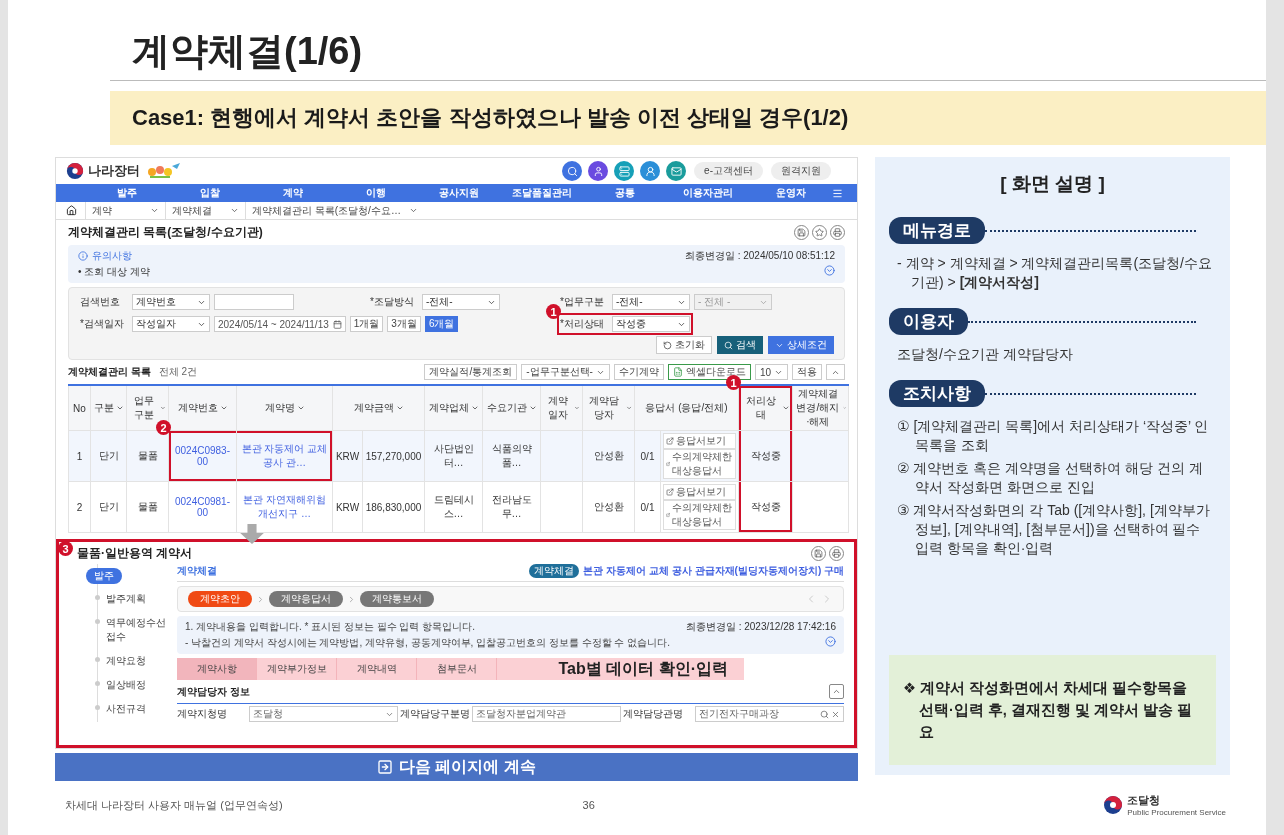 The image size is (1284, 835). What do you see at coordinates (280, 324) in the screenshot?
I see `date-range-field: 2024/05/14 ~ 2024/11/13` at bounding box center [280, 324].